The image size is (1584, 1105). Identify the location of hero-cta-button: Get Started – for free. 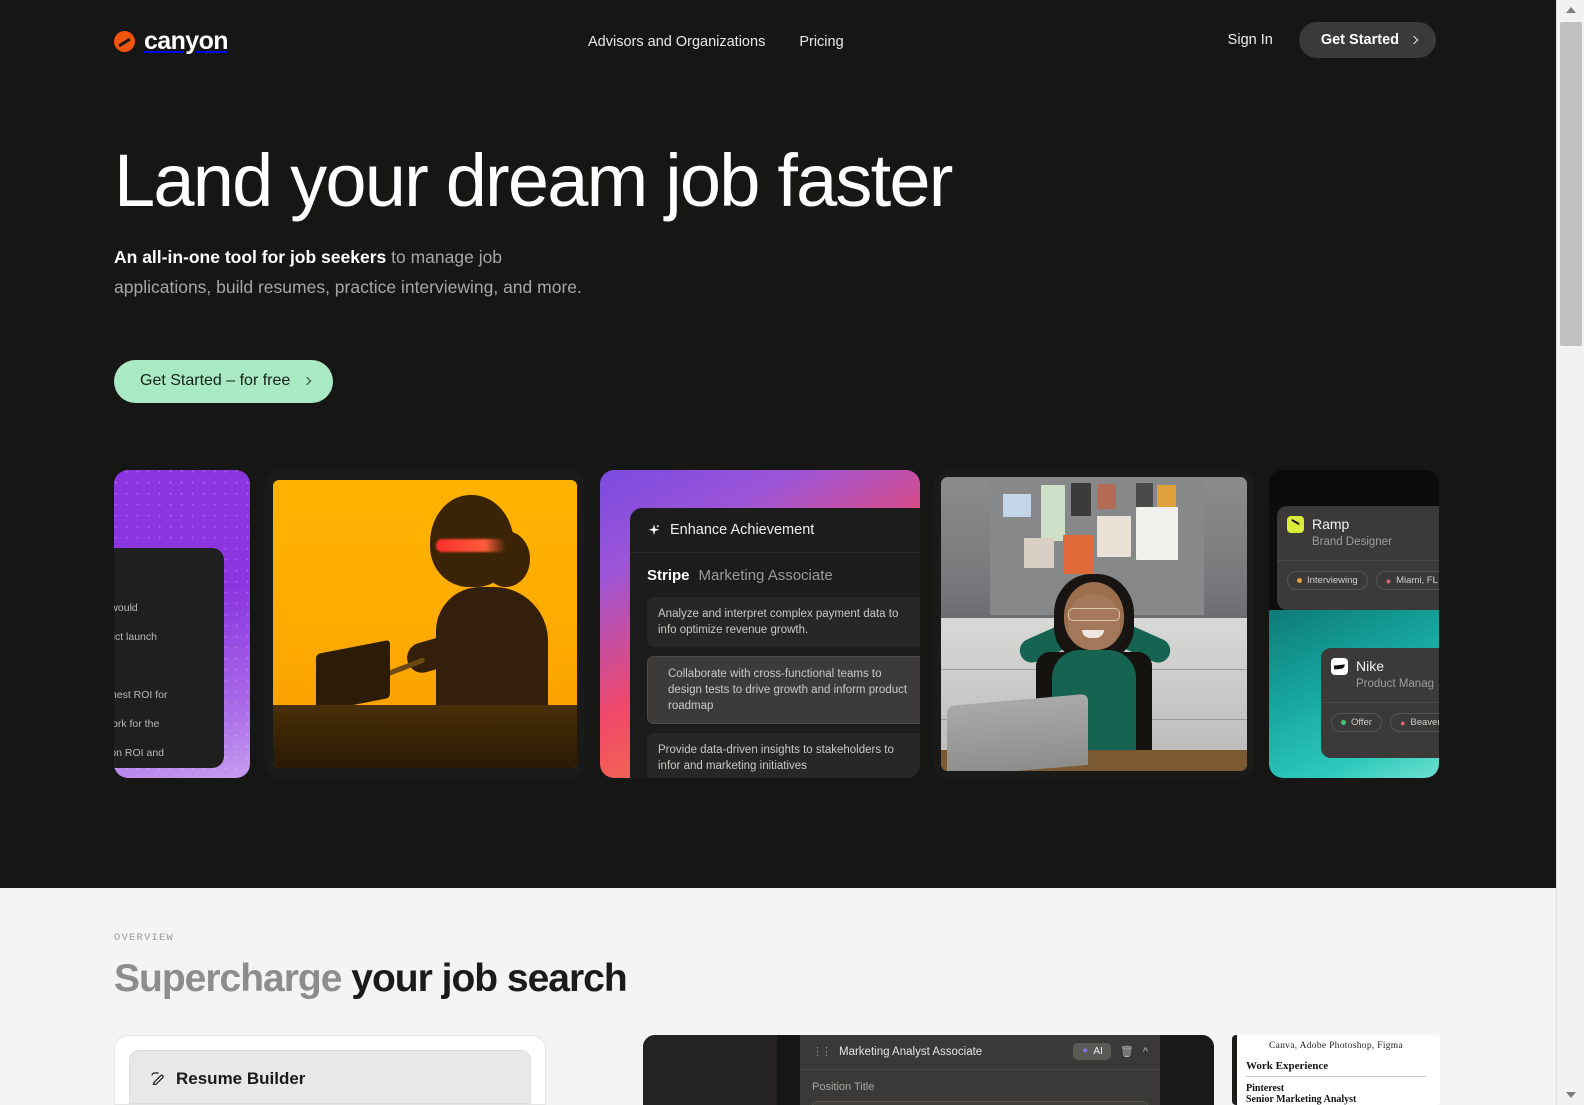
(224, 381).